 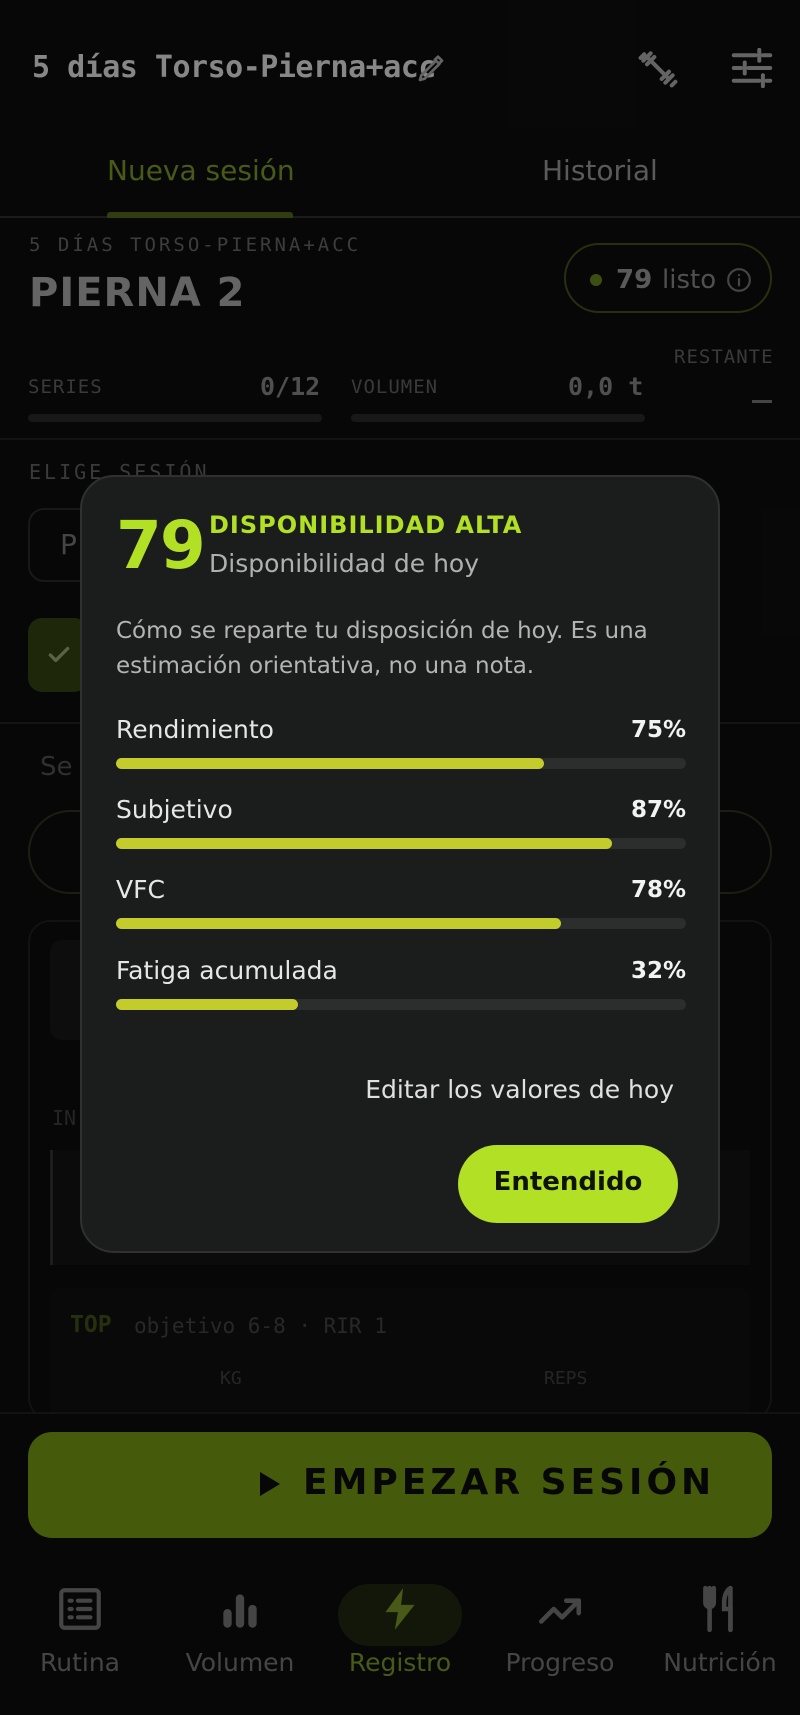 I want to click on metric-name: Rendimiento, so click(x=195, y=729).